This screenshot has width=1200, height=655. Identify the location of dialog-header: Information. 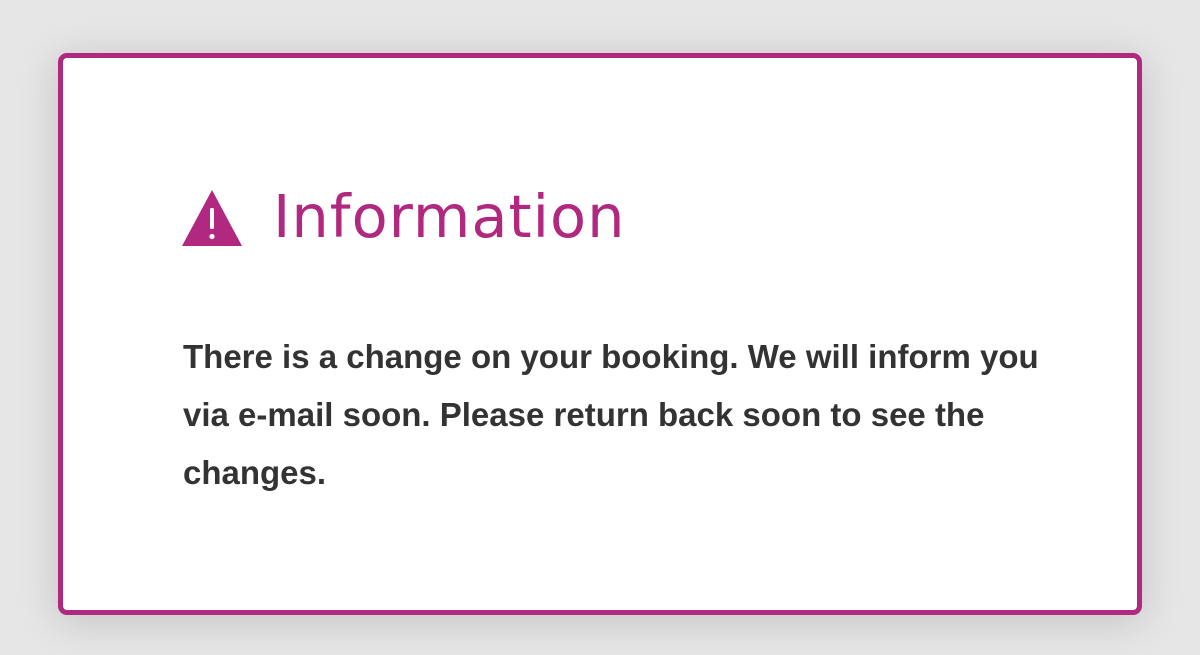
(403, 216).